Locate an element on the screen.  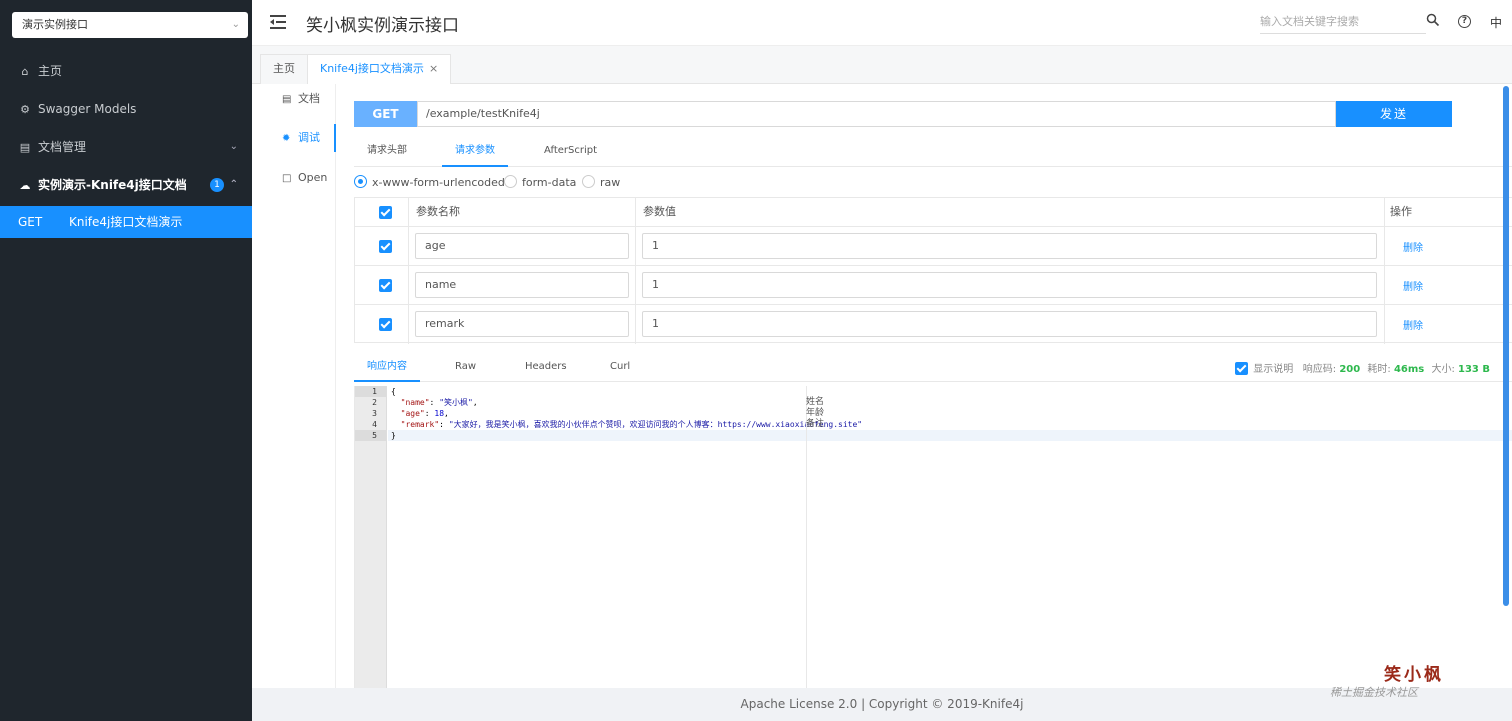
table-row: name 1 删除 is located at coordinates (933, 285).